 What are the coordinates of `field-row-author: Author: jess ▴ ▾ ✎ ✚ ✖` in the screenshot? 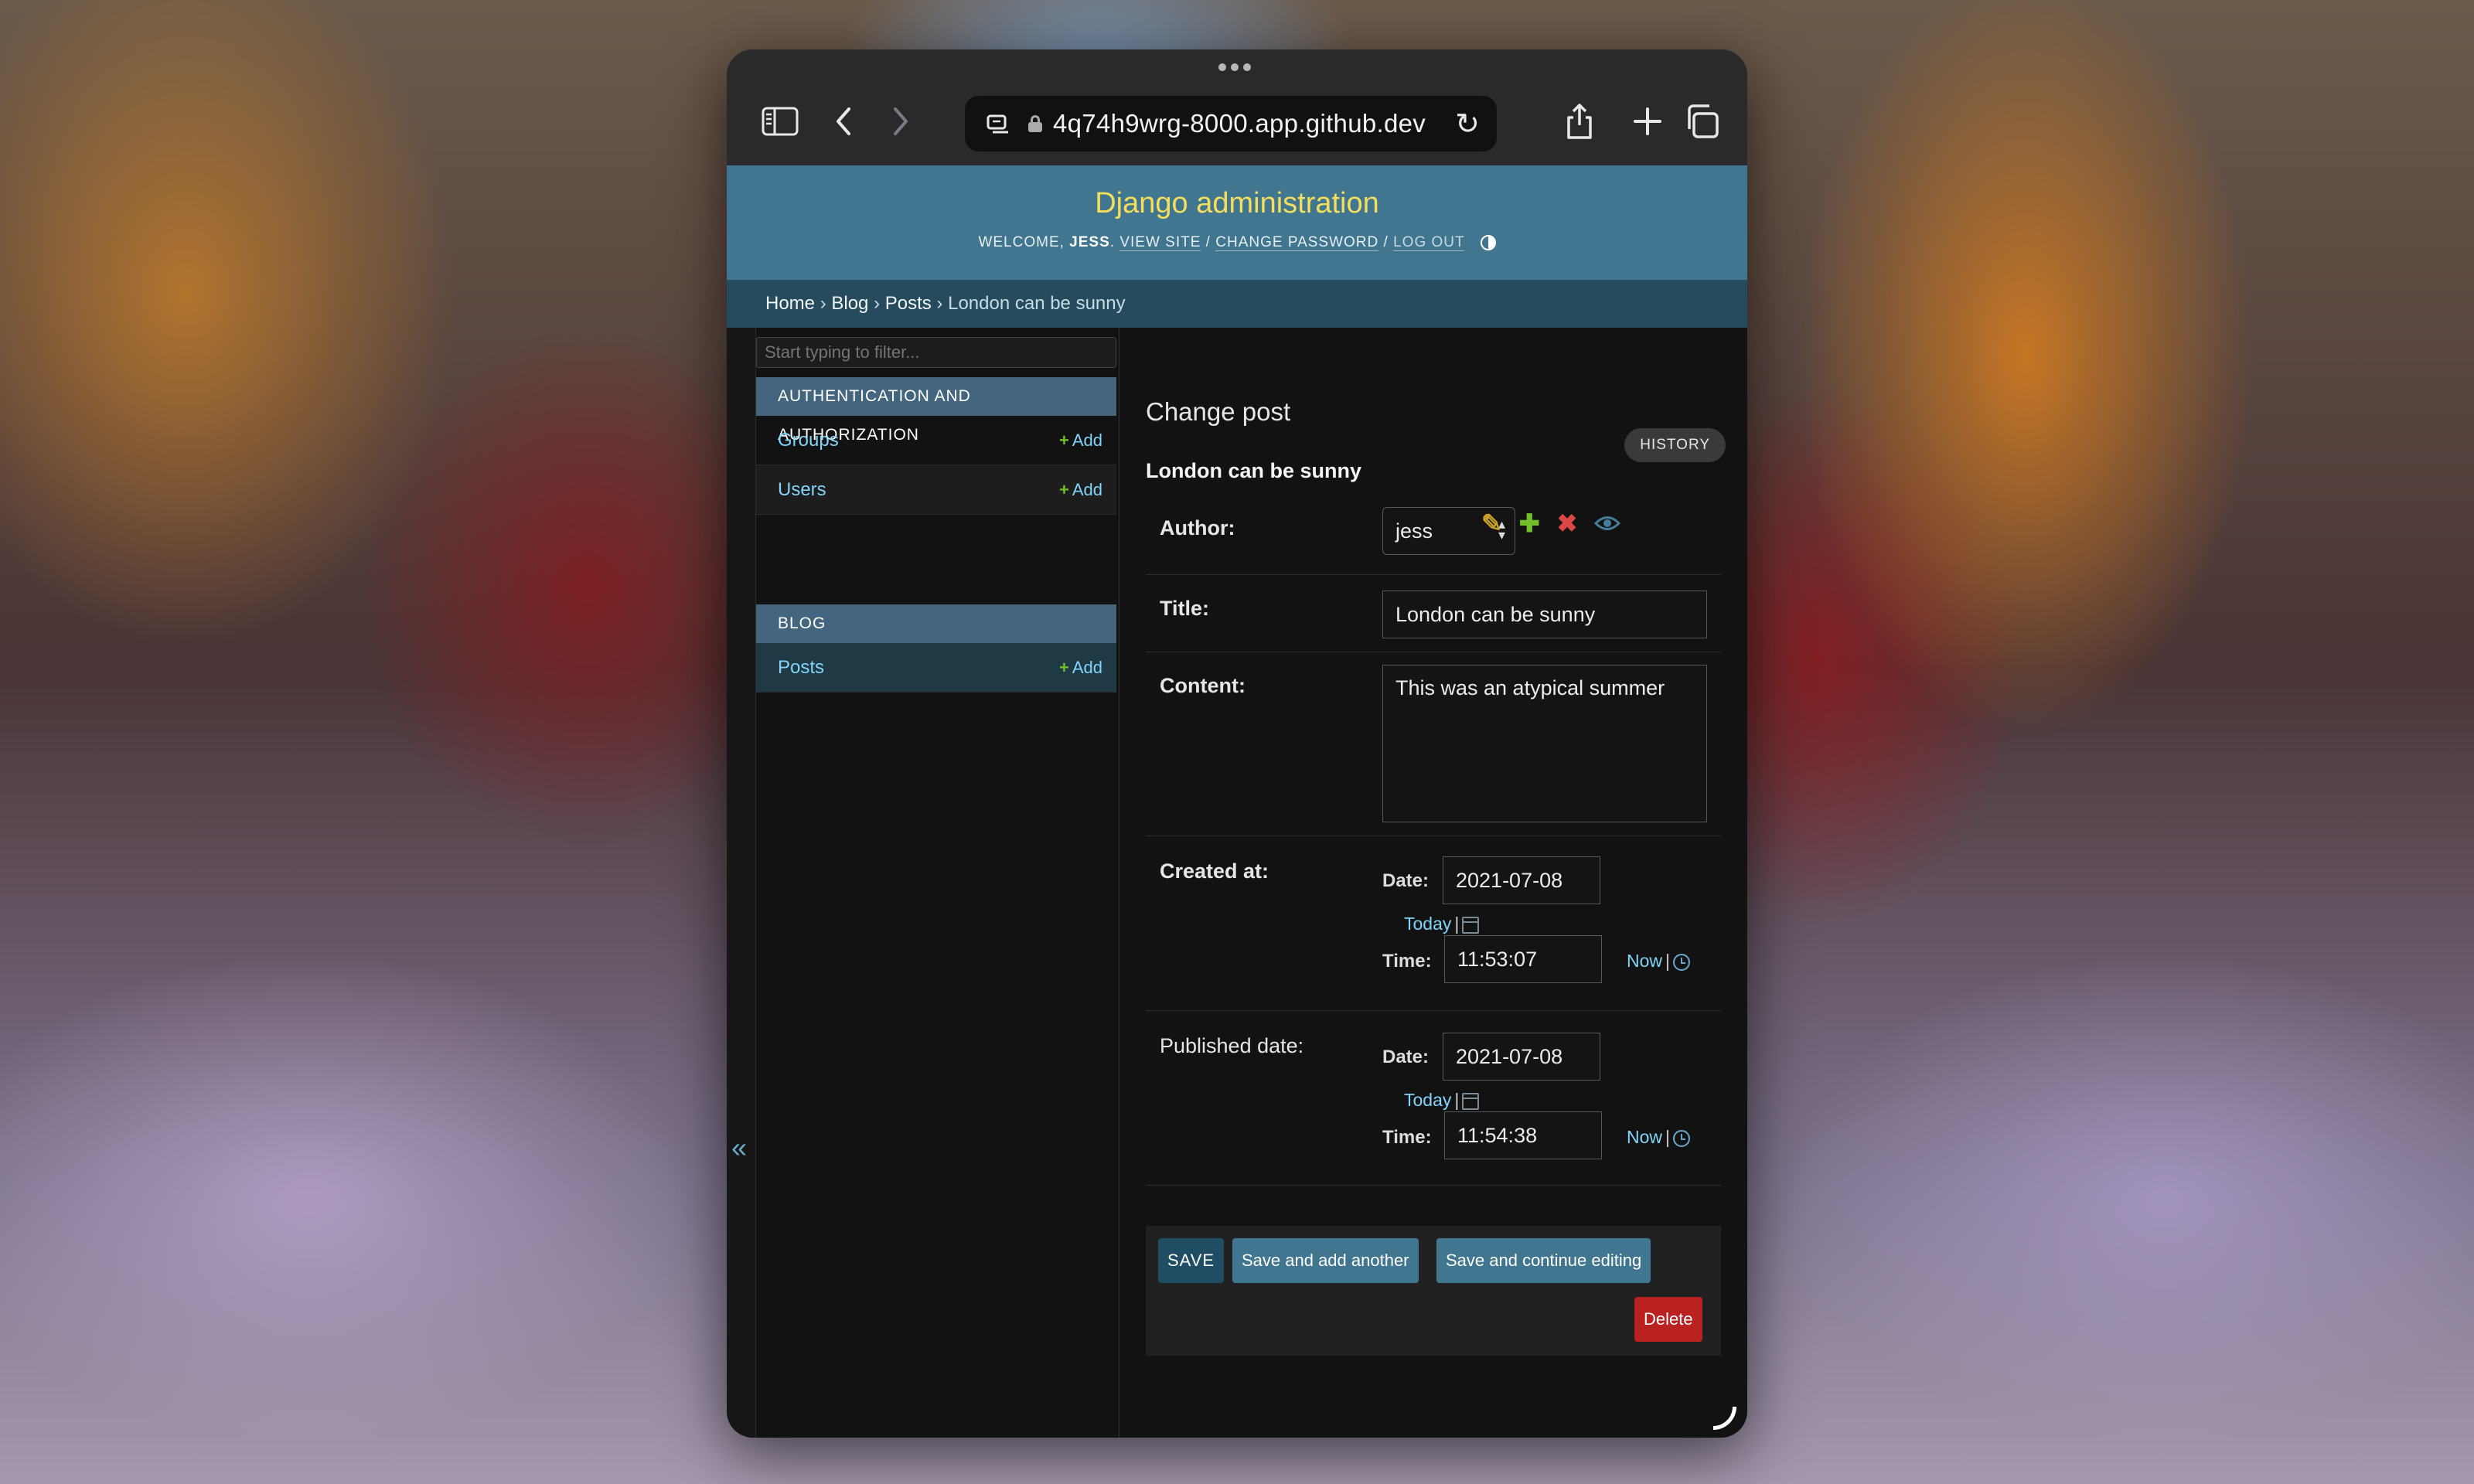 It's located at (1433, 536).